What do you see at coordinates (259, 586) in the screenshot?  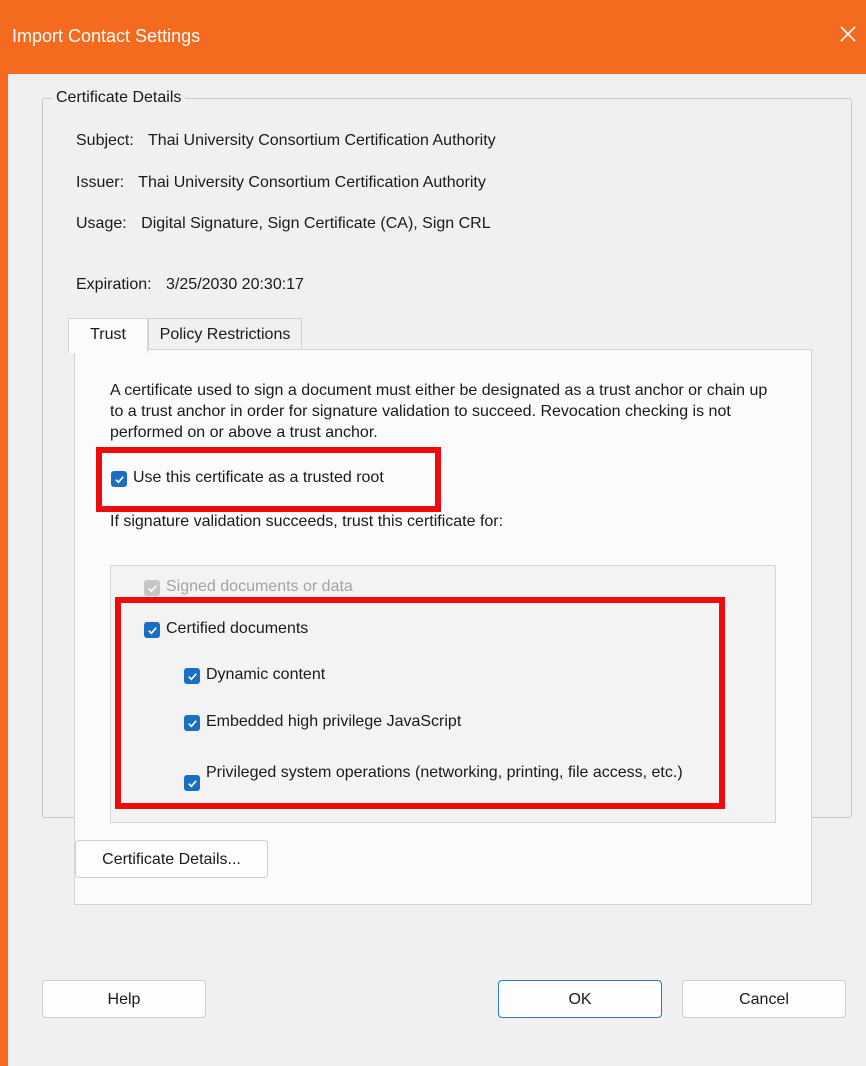 I see `signed-docs-label: Signed documents or data` at bounding box center [259, 586].